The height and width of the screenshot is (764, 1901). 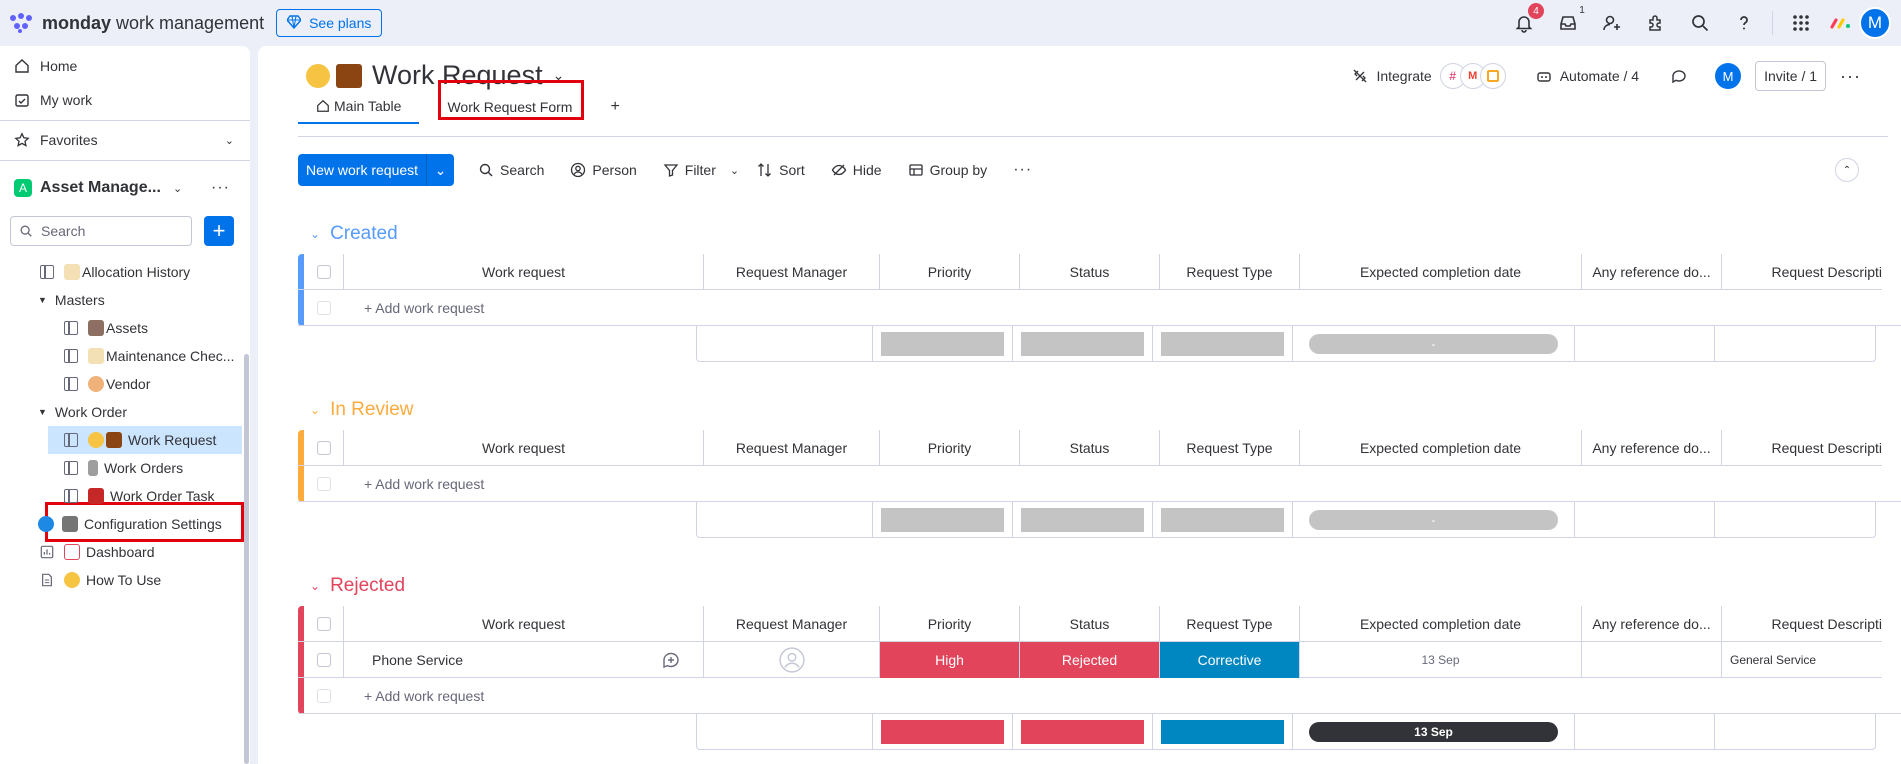 I want to click on sidebar-item-dashboard: Dashboard, so click(x=97, y=552).